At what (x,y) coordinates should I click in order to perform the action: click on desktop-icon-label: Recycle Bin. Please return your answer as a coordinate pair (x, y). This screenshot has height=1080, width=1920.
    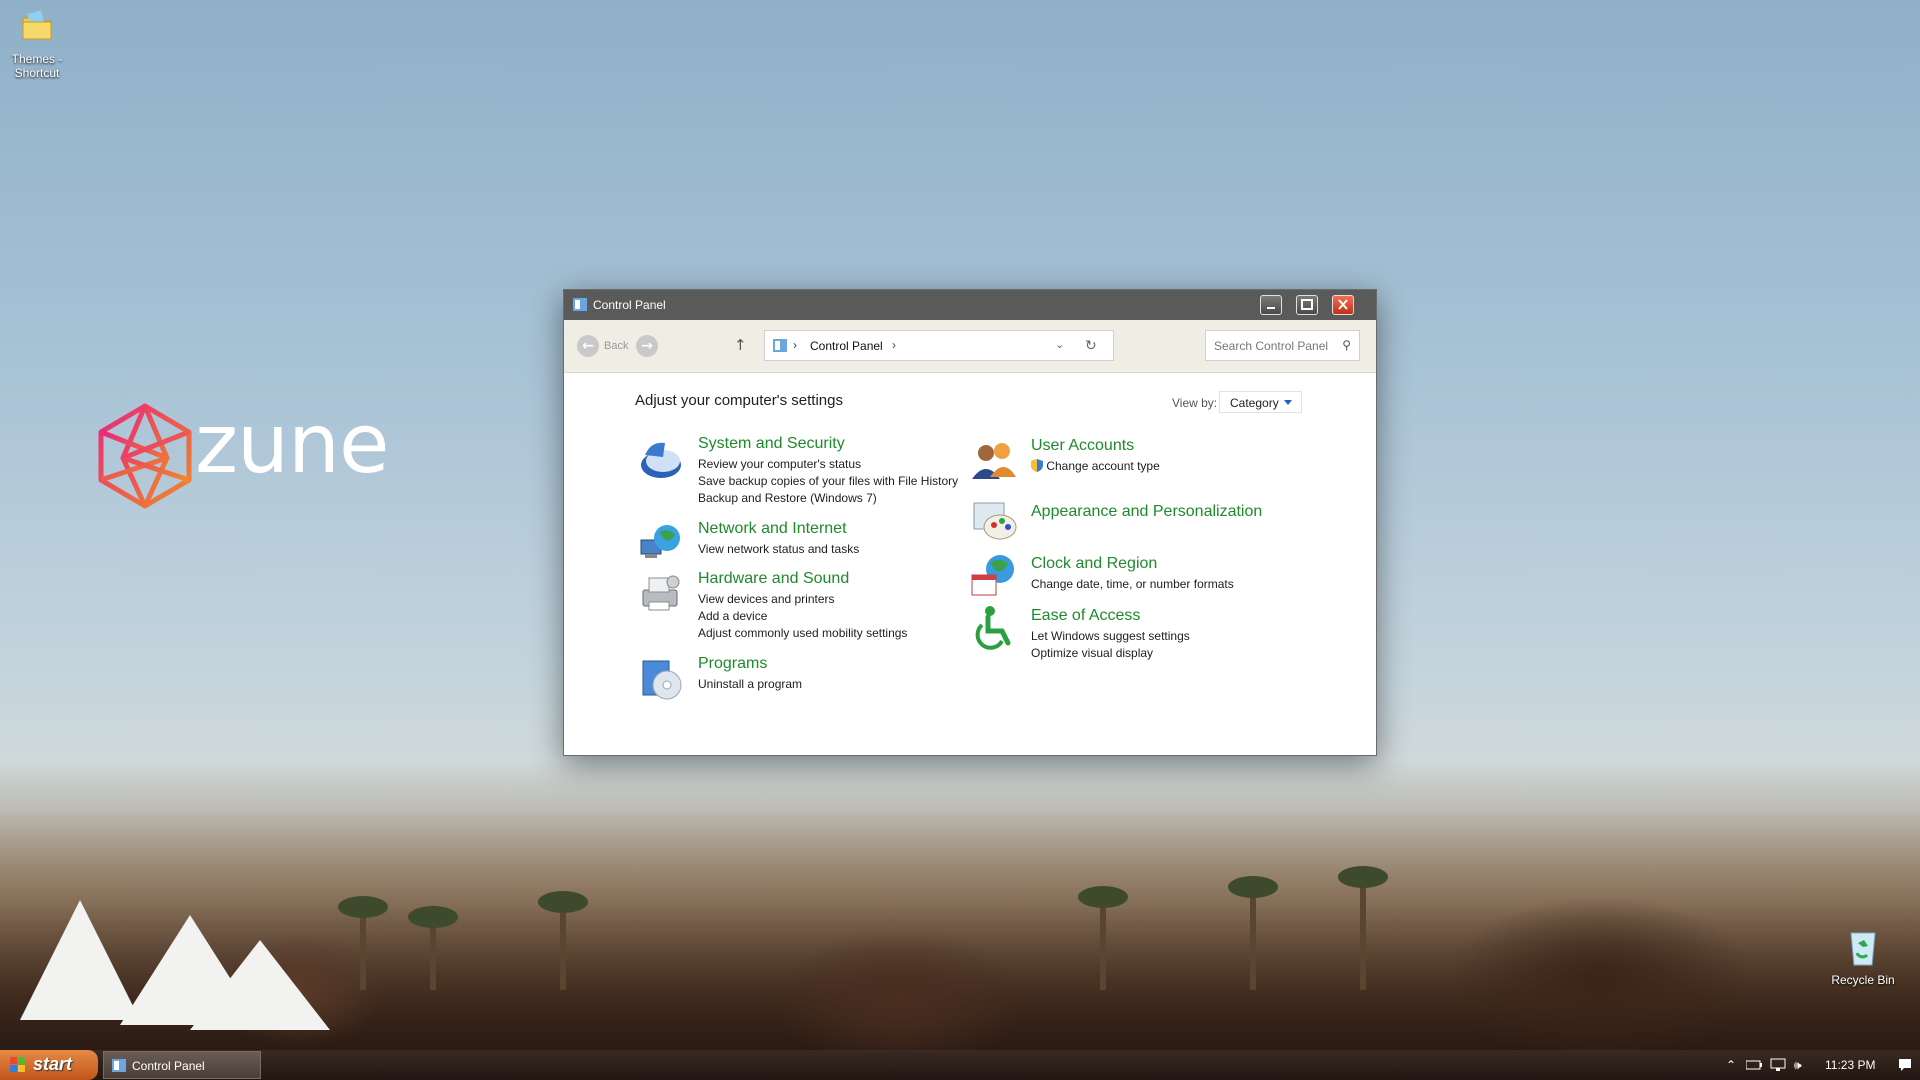
    Looking at the image, I should click on (1863, 980).